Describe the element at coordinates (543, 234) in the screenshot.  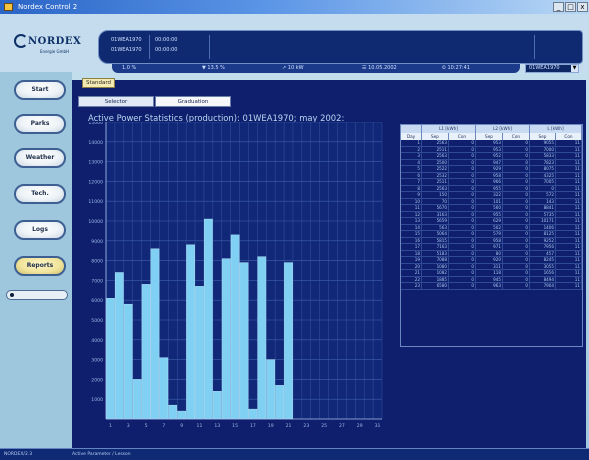
I see `table-cell: 8125` at that location.